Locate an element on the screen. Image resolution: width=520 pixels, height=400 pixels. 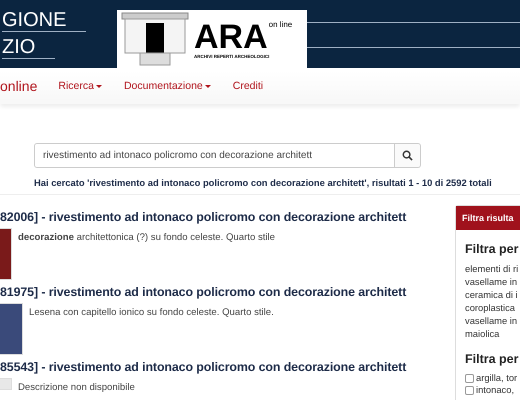
result-description: Descrizione non disponibile is located at coordinates (76, 387).